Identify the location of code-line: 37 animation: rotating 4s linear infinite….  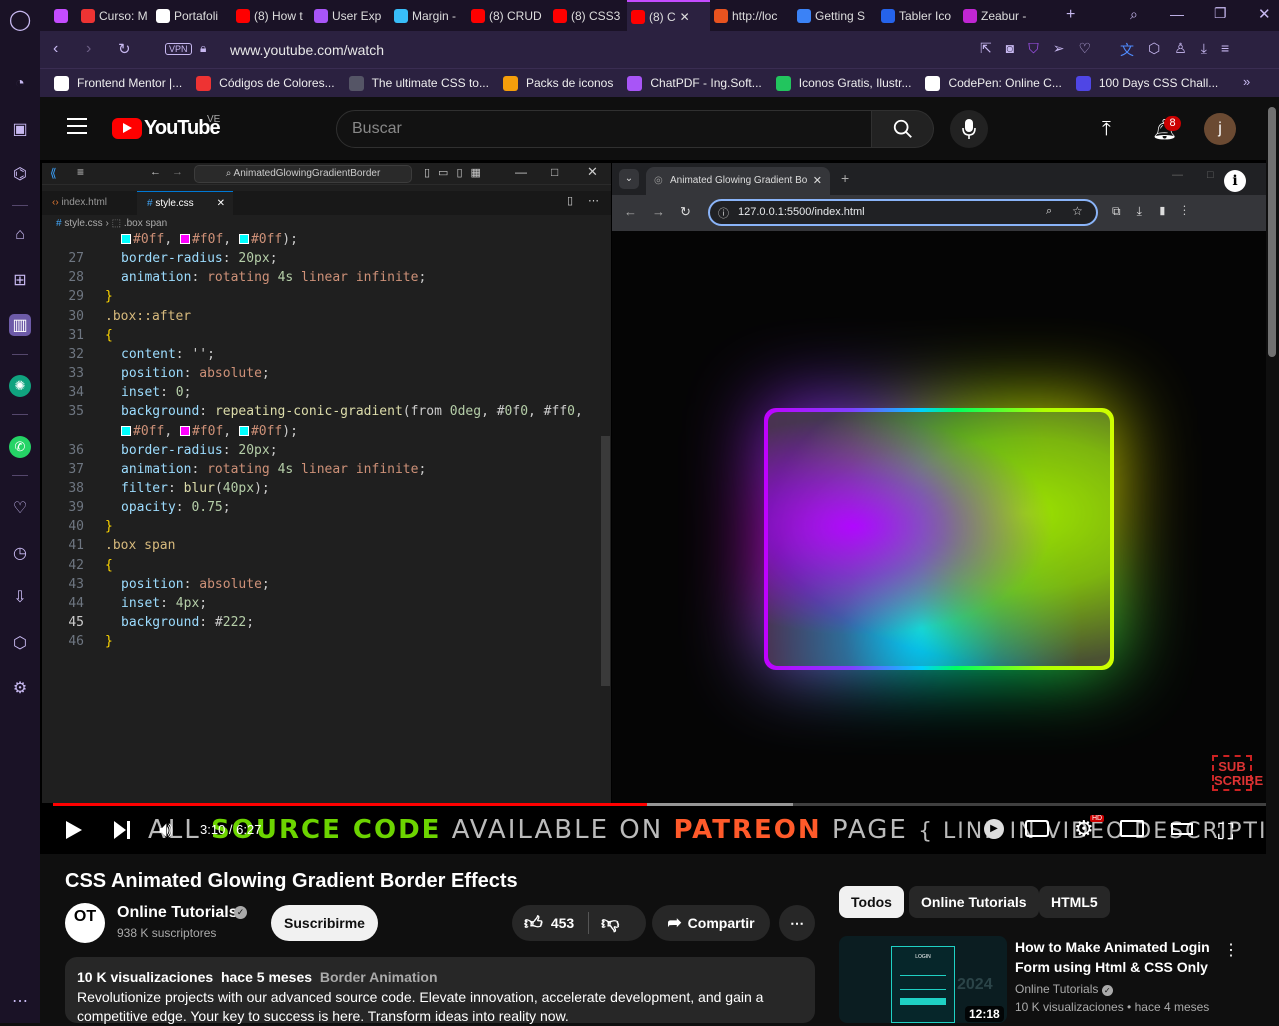
(326, 469).